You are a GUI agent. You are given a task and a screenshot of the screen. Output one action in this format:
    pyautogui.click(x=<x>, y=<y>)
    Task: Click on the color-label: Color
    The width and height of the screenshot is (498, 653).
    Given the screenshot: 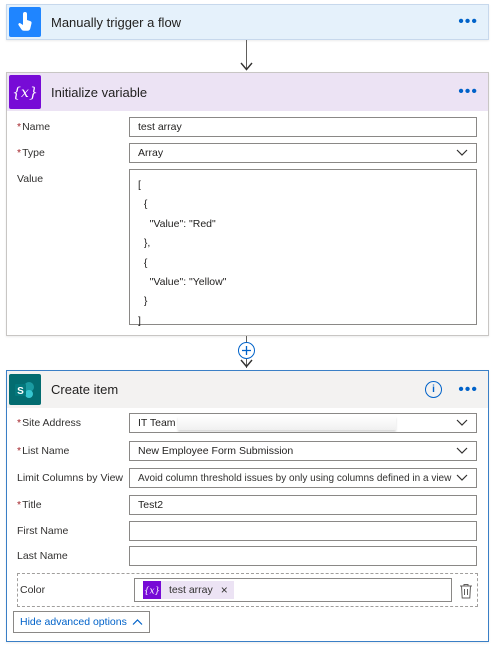 What is the action you would take?
    pyautogui.click(x=33, y=590)
    